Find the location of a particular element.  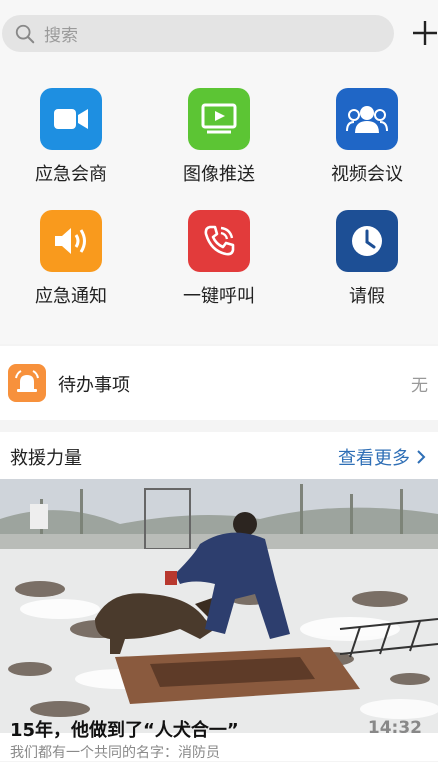

feature-image-push: 图像推送 is located at coordinates (219, 137).